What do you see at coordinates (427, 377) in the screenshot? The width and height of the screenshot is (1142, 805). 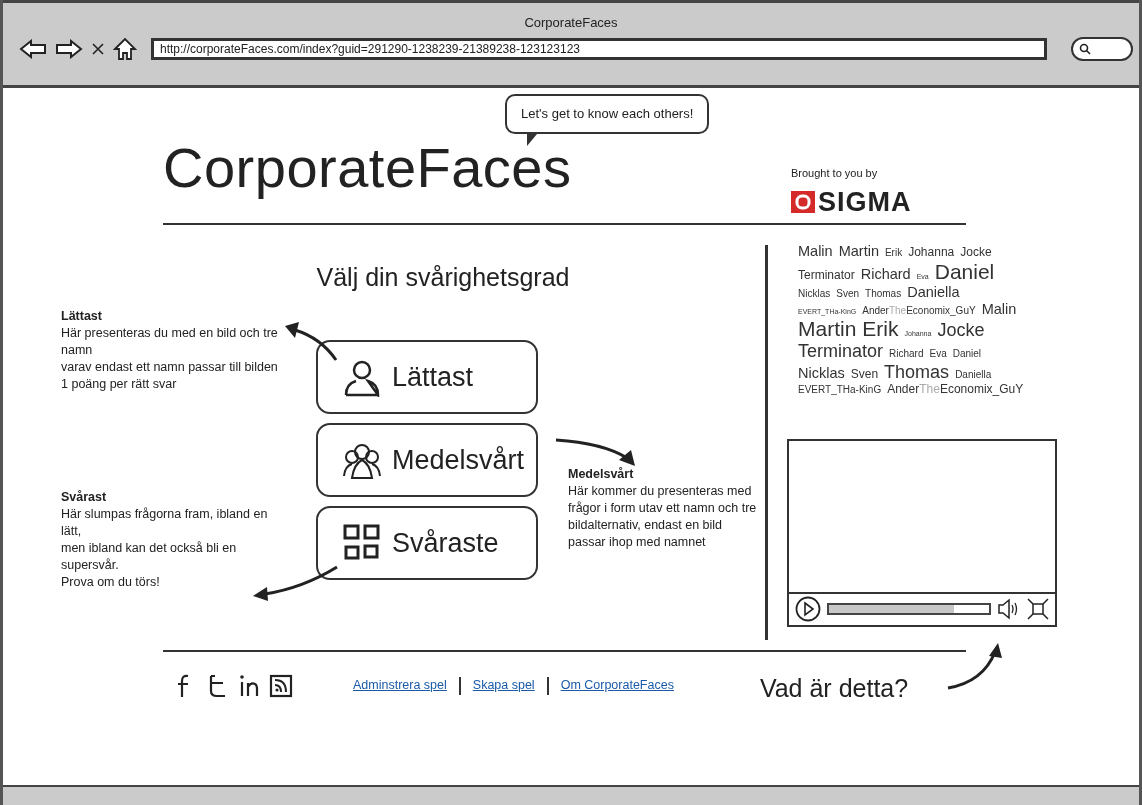 I see `difficulty-button: Lättast` at bounding box center [427, 377].